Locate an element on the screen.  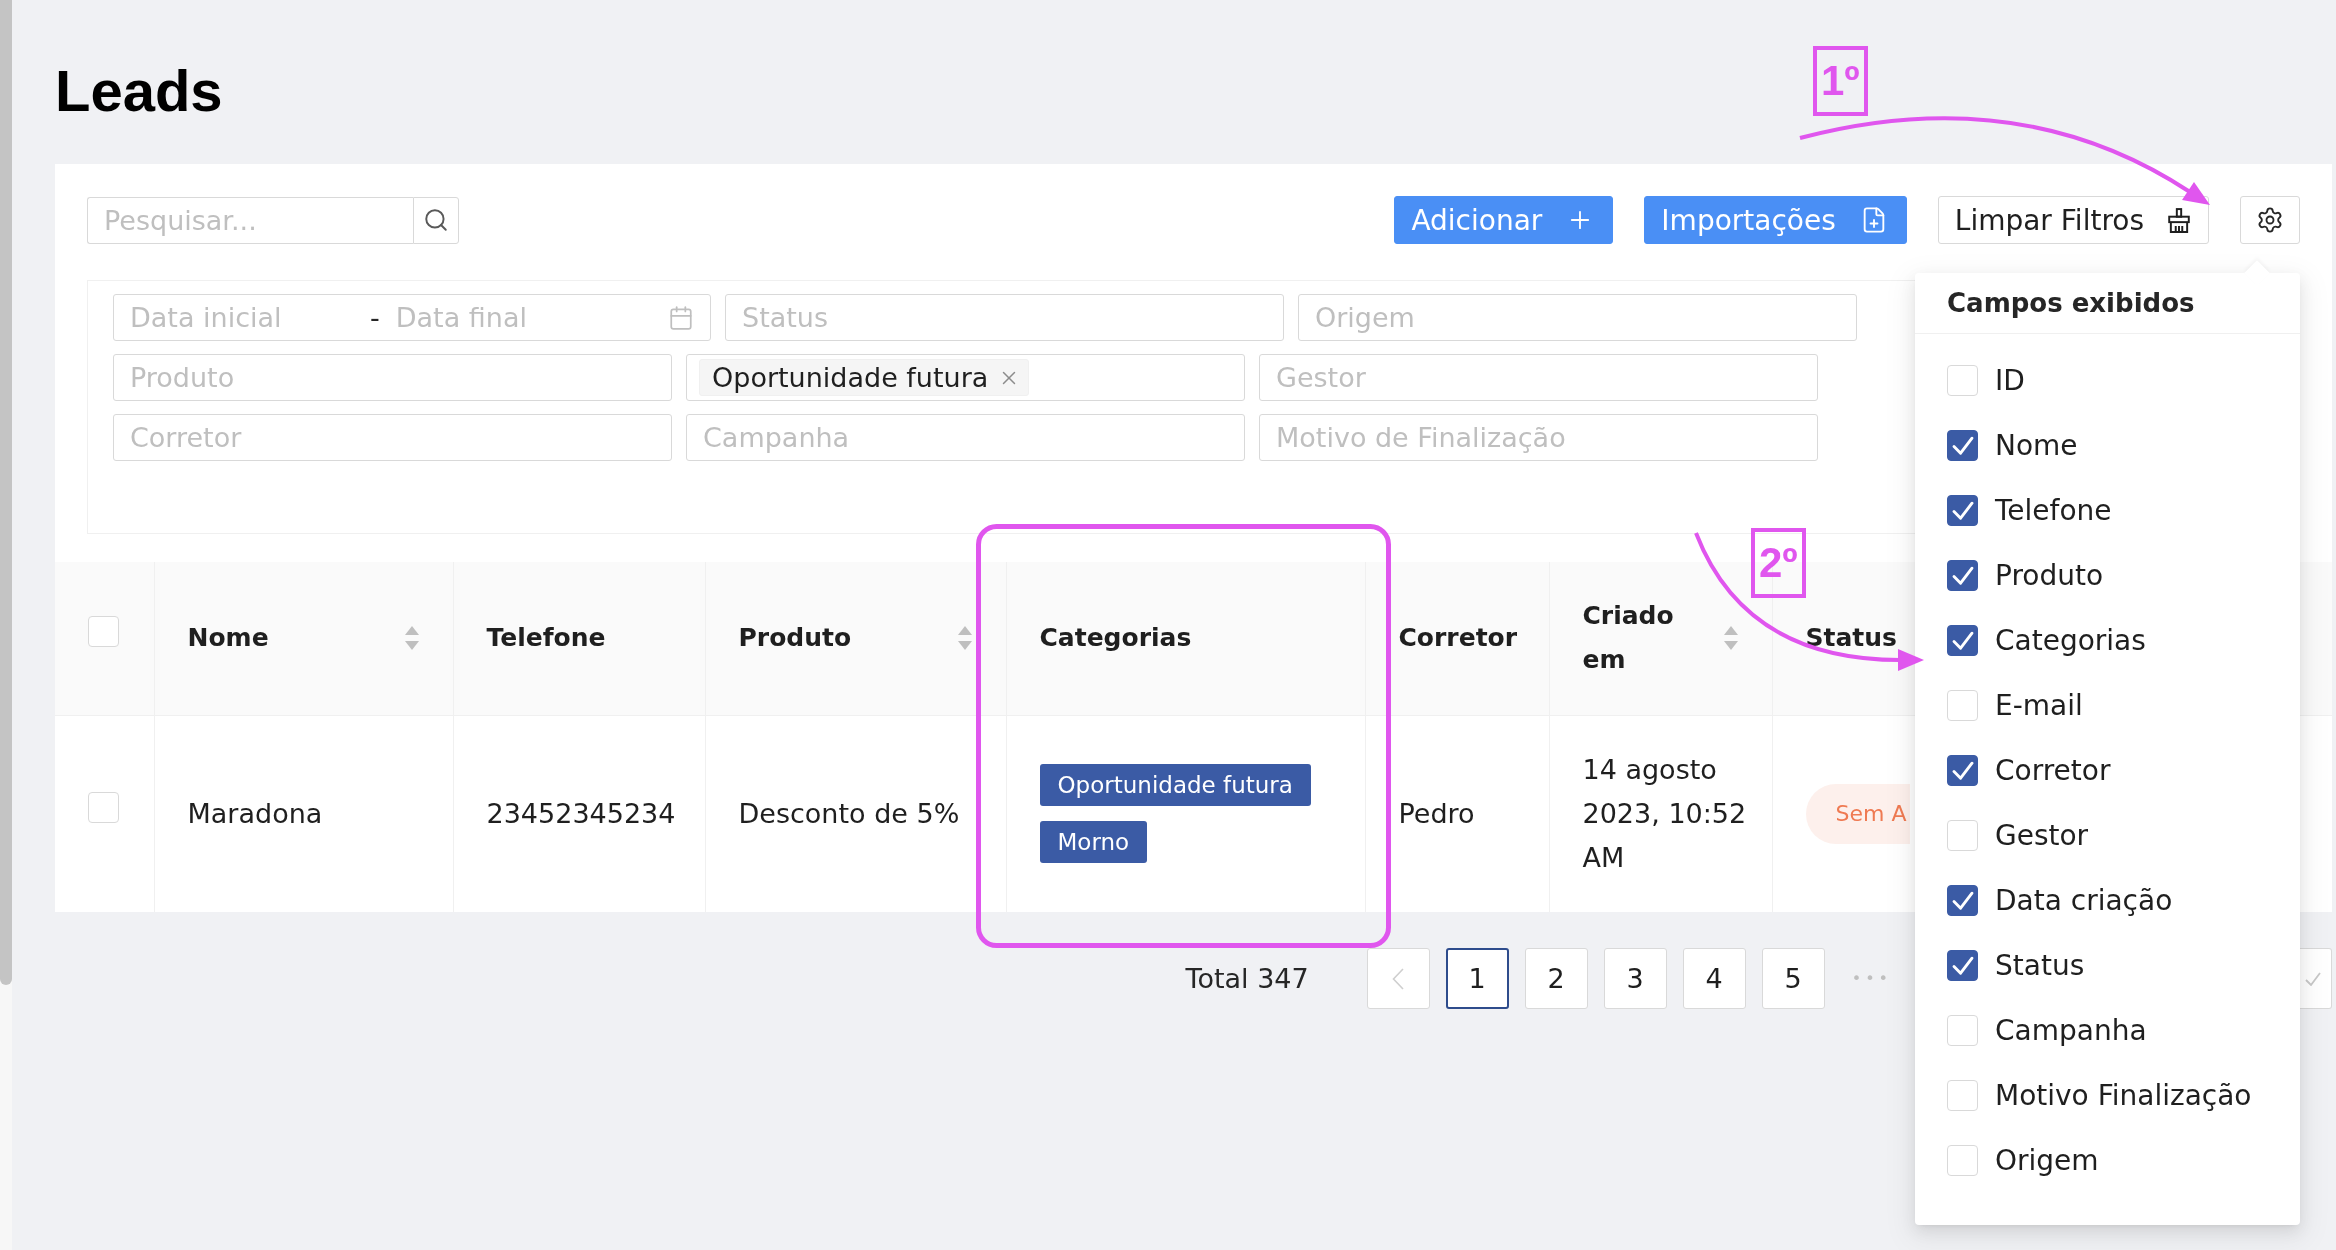
end-date-input: Data final is located at coordinates (525, 317).